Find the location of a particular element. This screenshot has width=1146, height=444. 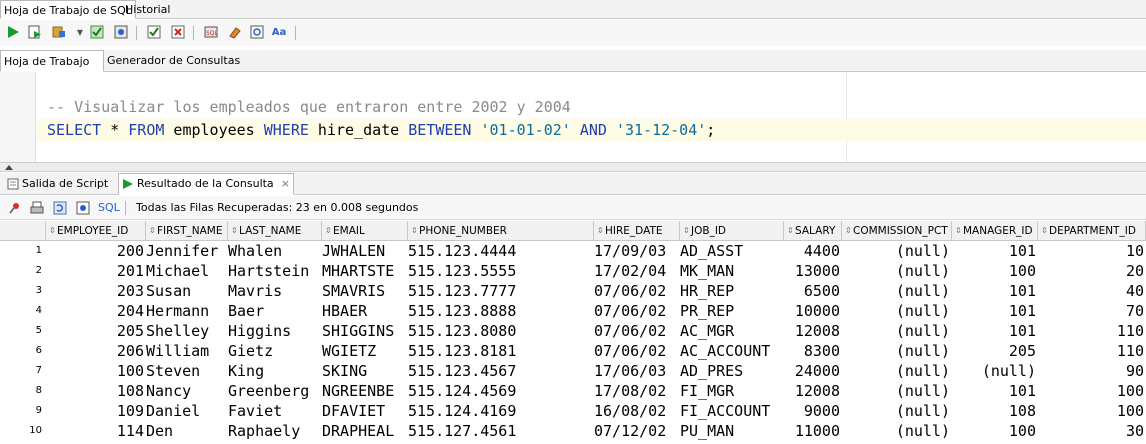

col-employee-id-header: ⇕EMPLOYEE_ID is located at coordinates (96, 231).